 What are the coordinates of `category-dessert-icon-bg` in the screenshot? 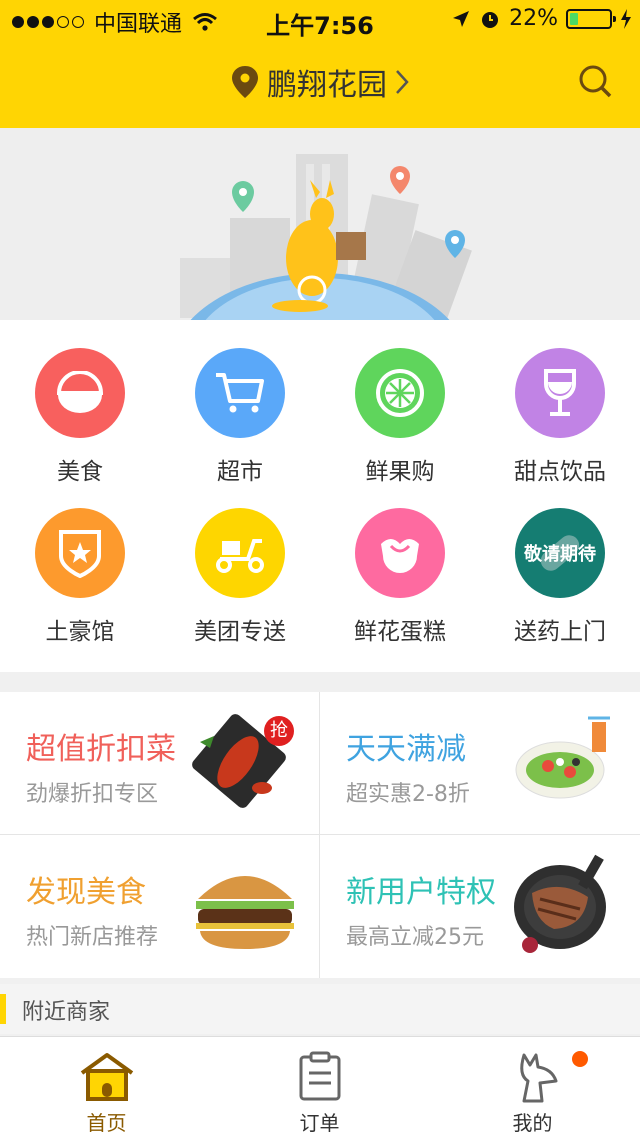 It's located at (560, 393).